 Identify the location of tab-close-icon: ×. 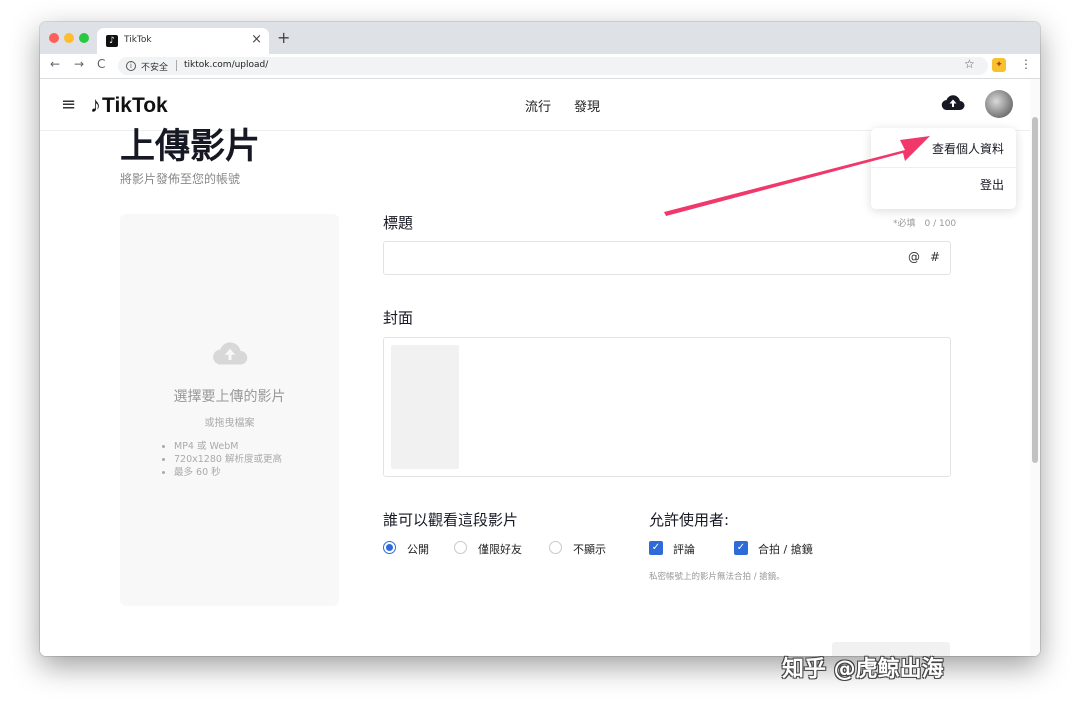
(256, 40).